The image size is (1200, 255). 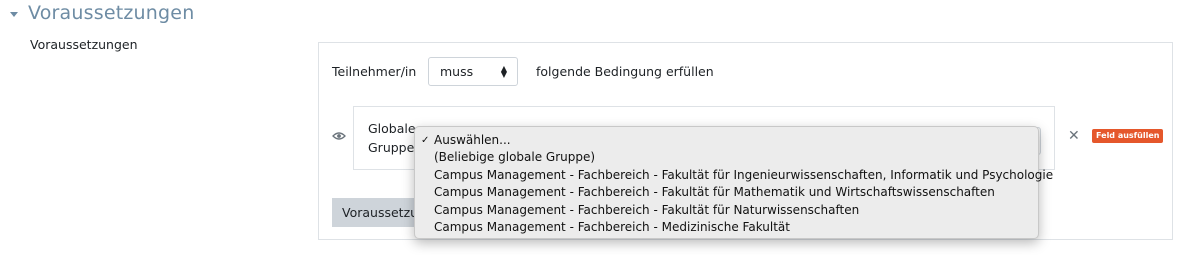 What do you see at coordinates (625, 71) in the screenshot?
I see `condition-suffix-label: folgende Bedingung erfüllen` at bounding box center [625, 71].